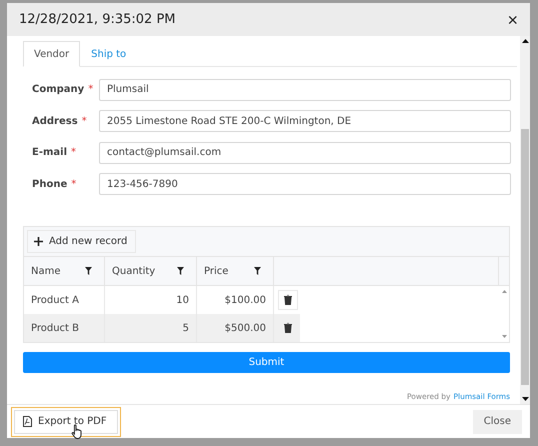  I want to click on column-header: Price, so click(216, 271).